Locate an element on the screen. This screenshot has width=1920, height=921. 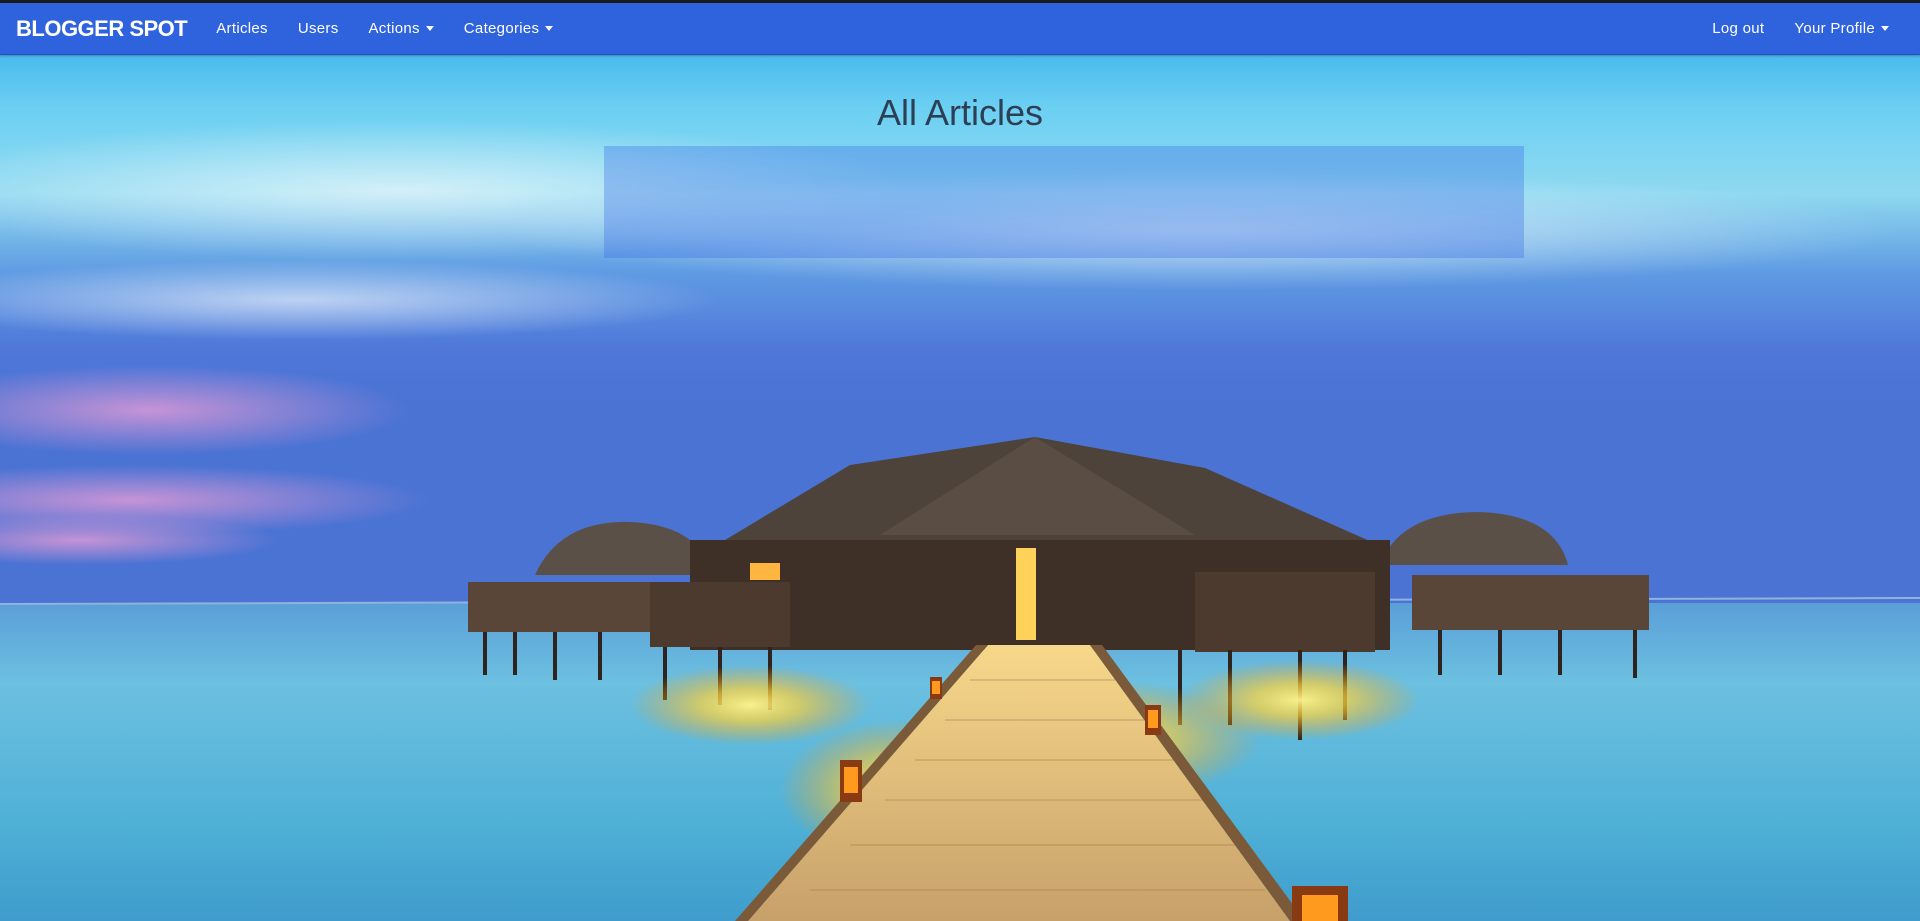
nav-item-articles: Articles is located at coordinates (242, 28).